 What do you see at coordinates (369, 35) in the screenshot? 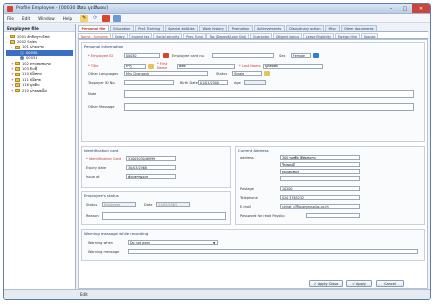
I see `subtab-10: Spouse` at bounding box center [369, 35].